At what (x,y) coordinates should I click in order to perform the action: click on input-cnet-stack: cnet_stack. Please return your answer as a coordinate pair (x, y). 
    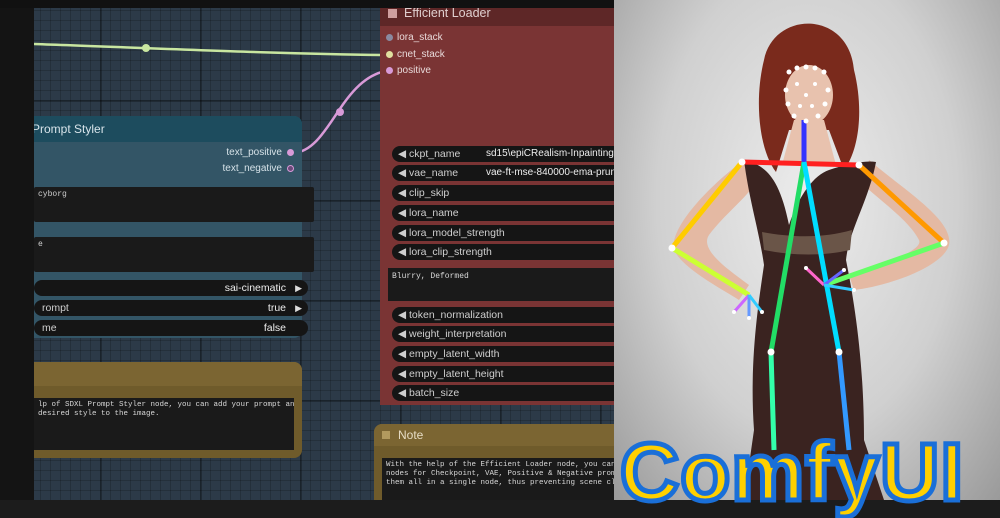
    Looking at the image, I should click on (415, 54).